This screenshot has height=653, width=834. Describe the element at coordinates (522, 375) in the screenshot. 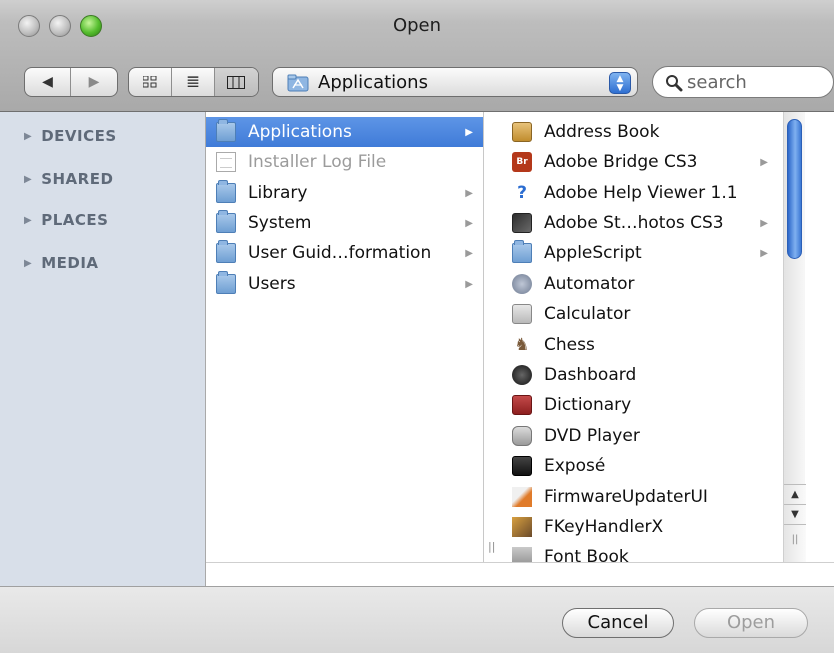

I see `dashboard-icon` at that location.